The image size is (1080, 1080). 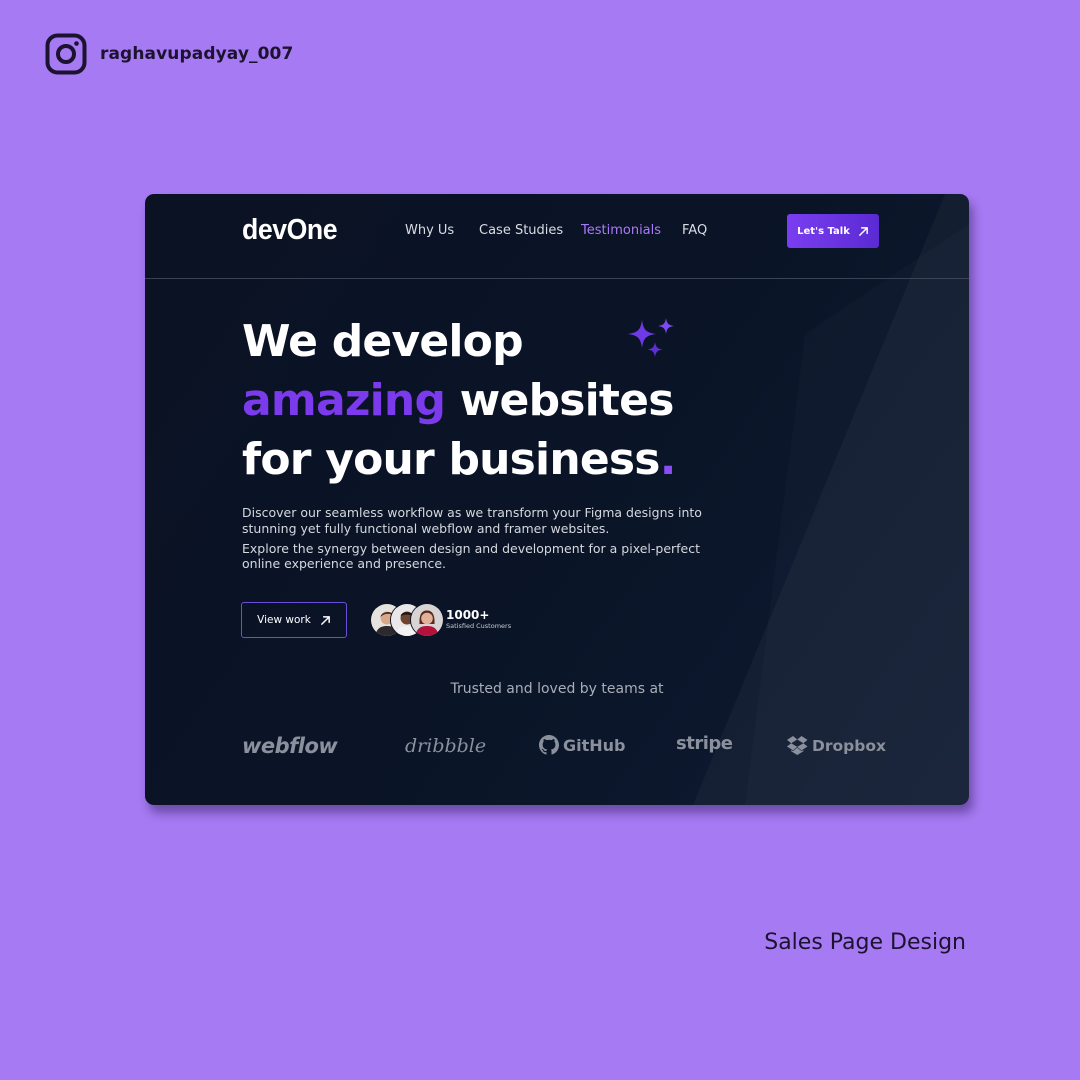 I want to click on webflow-logo: webflow, so click(x=290, y=746).